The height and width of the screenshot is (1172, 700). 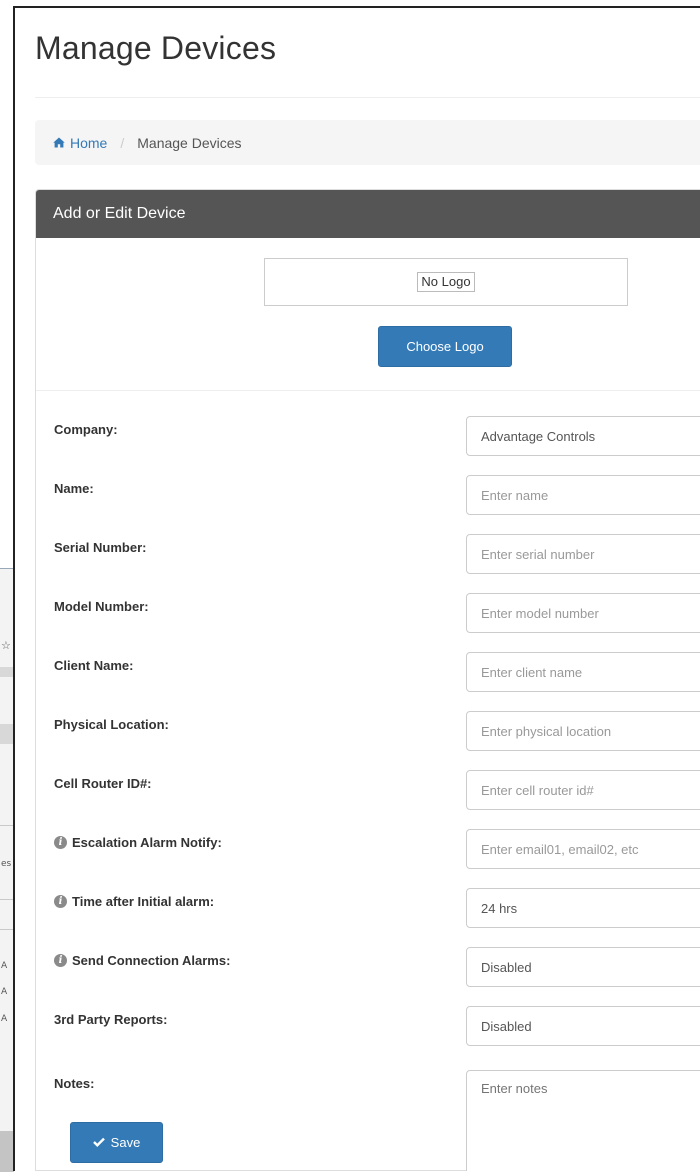 I want to click on physical-location-label-text: Physical Location:, so click(x=111, y=724).